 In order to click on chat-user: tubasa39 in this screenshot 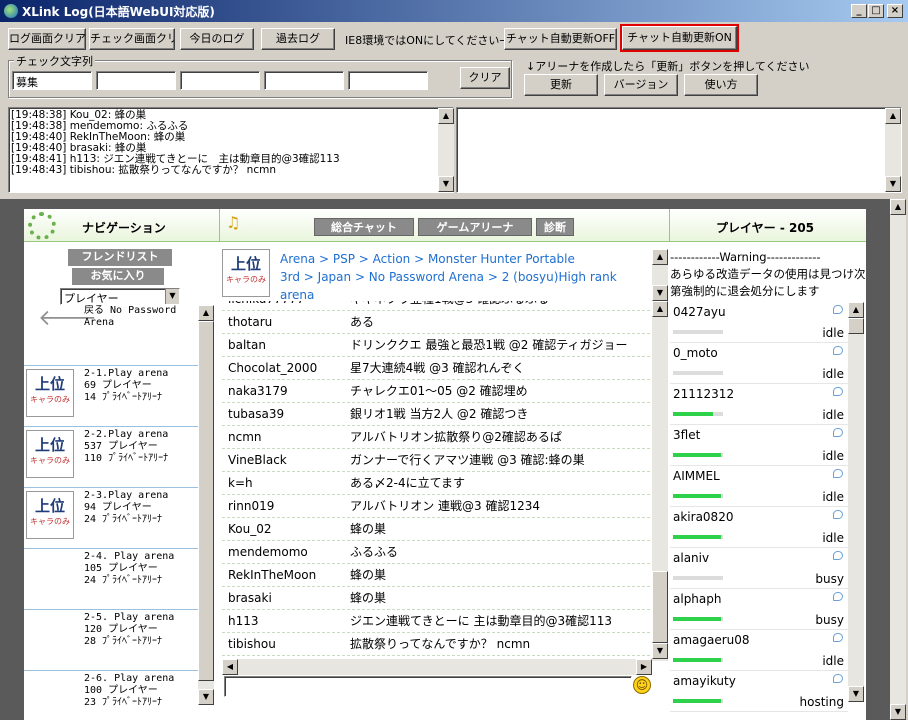, I will do `click(256, 414)`.